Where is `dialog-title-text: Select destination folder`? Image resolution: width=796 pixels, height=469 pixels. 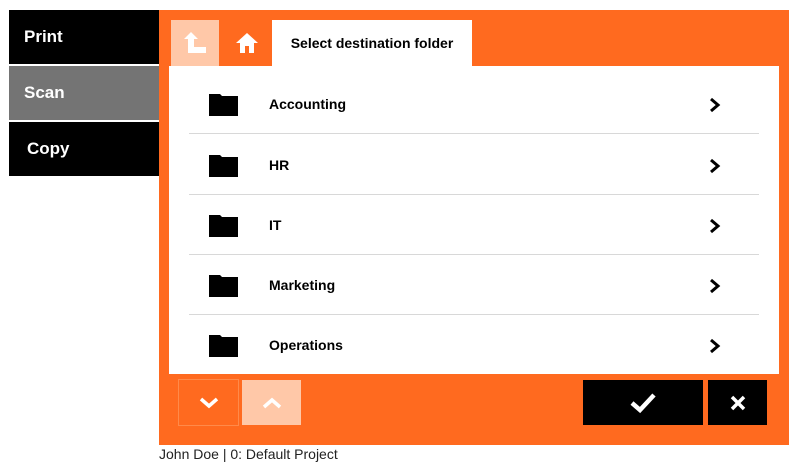
dialog-title-text: Select destination folder is located at coordinates (372, 43).